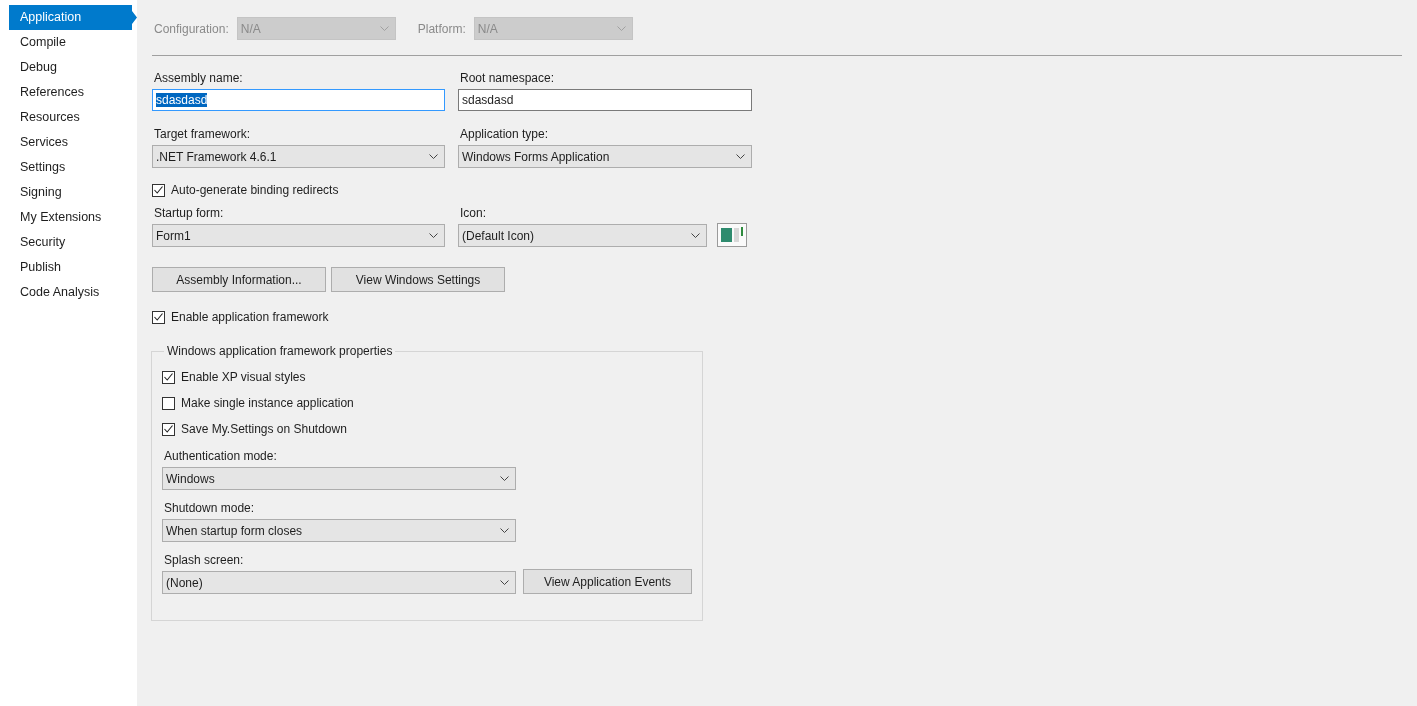  Describe the element at coordinates (191, 28) in the screenshot. I see `configuration-label: Configuration:` at that location.